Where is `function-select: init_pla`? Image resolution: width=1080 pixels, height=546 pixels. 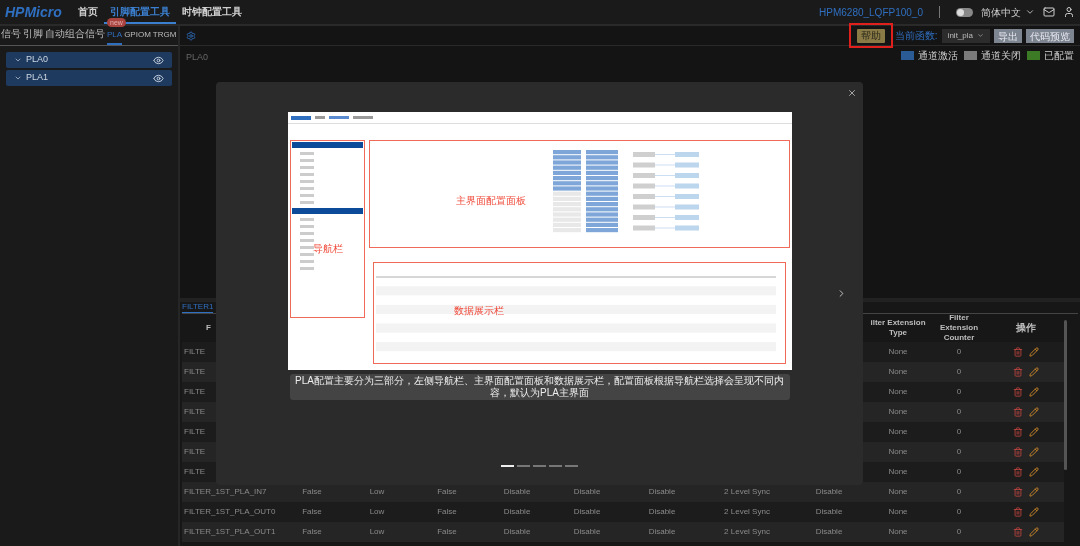 function-select: init_pla is located at coordinates (965, 35).